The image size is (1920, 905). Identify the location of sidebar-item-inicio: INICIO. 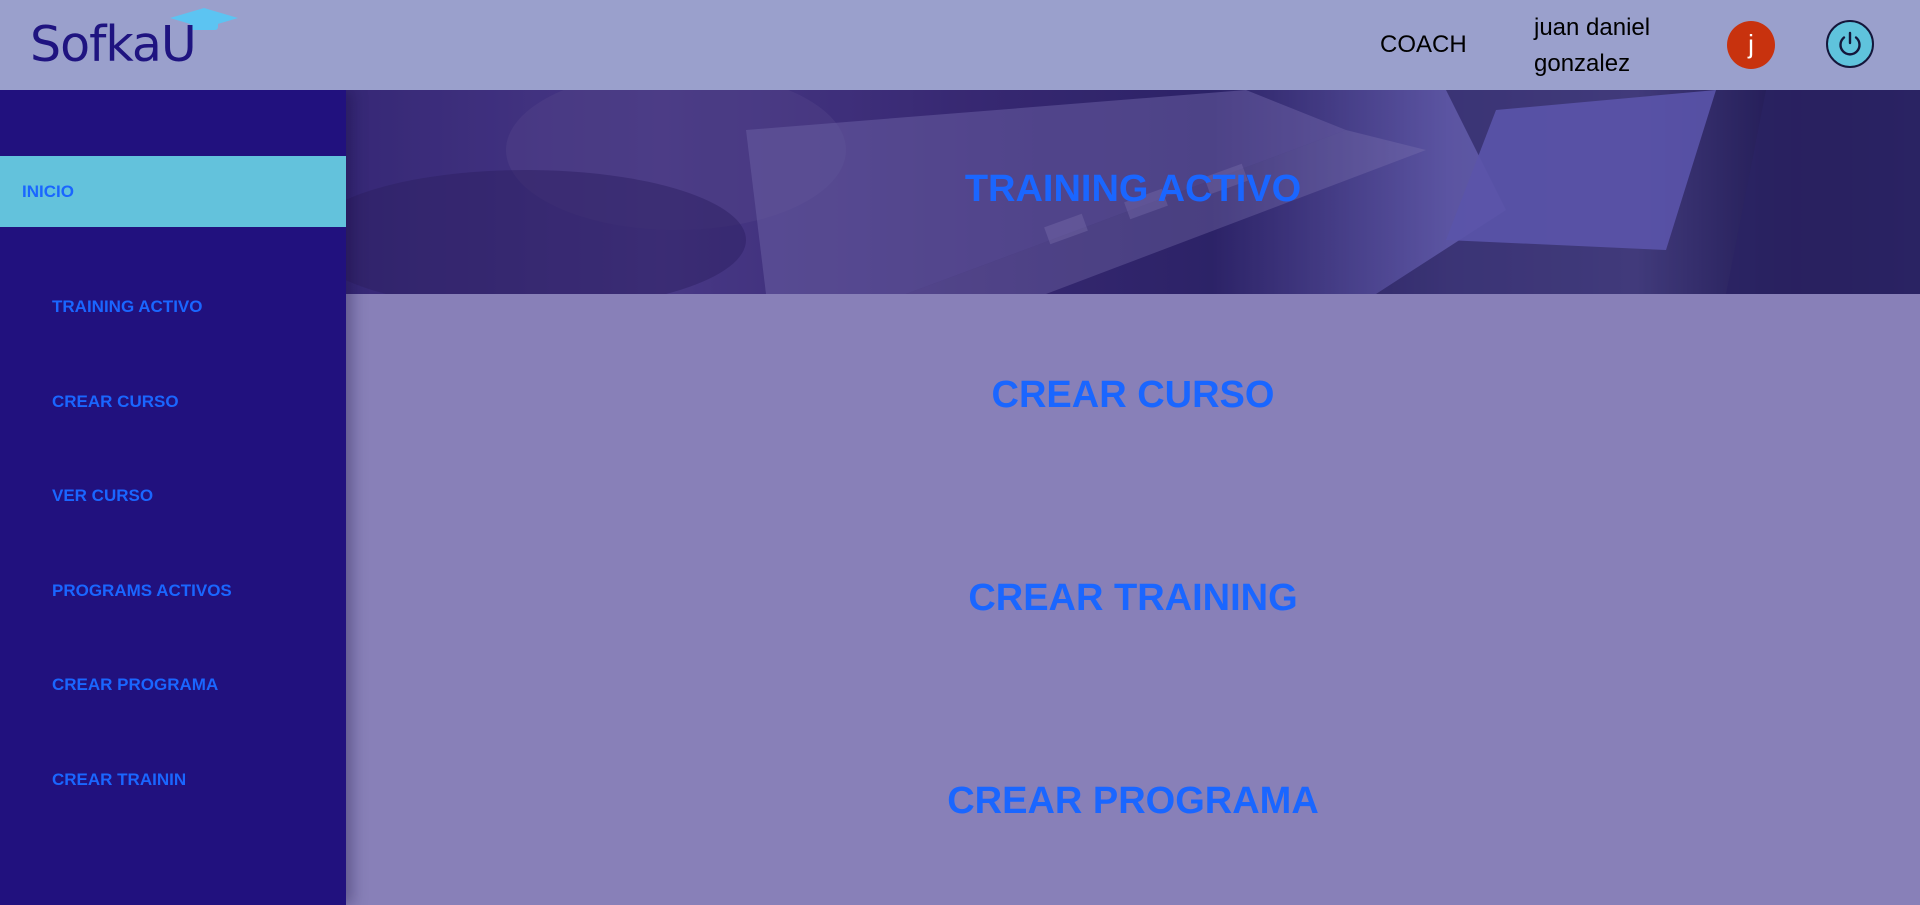
(173, 191).